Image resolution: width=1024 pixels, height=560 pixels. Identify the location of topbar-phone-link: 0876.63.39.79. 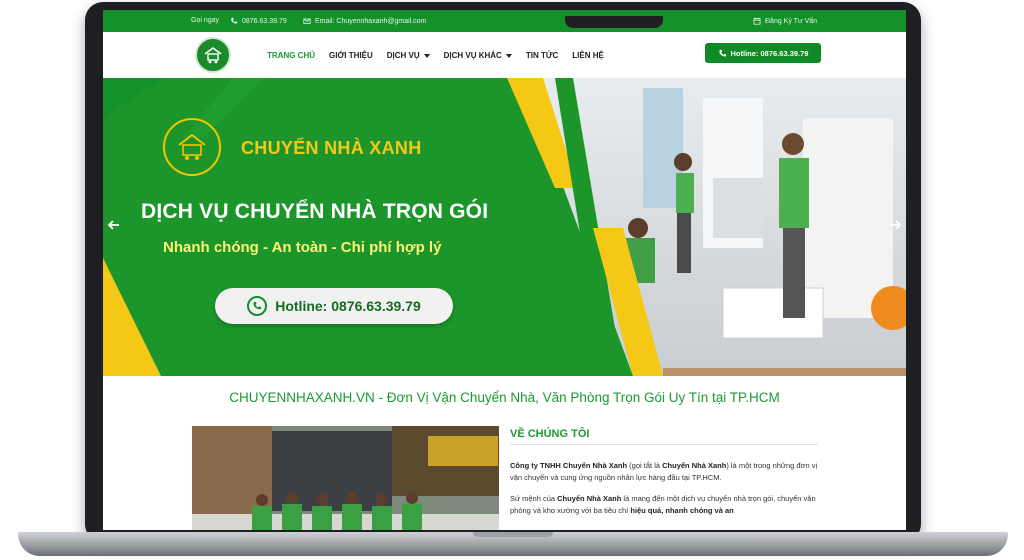
(258, 21).